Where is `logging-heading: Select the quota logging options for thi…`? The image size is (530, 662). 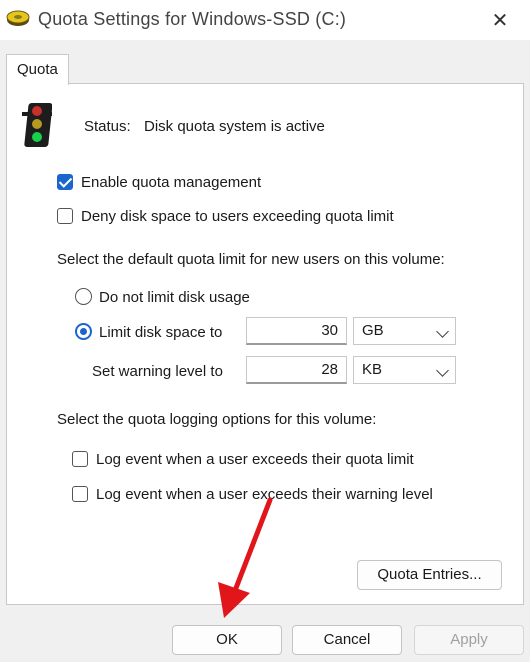 logging-heading: Select the quota logging options for thi… is located at coordinates (217, 419).